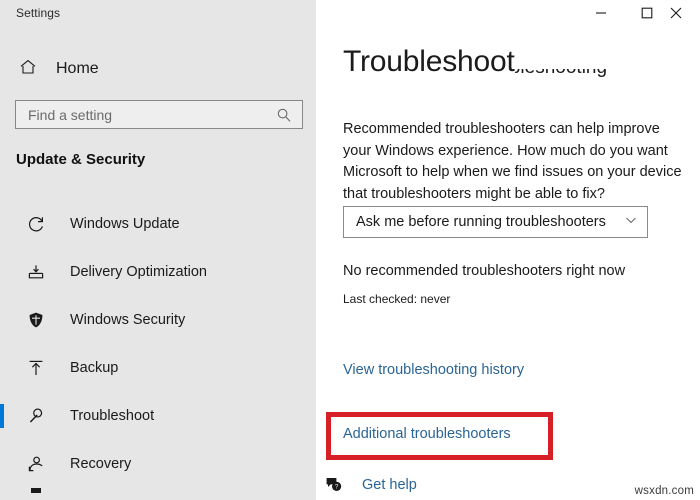 This screenshot has width=700, height=500. What do you see at coordinates (158, 416) in the screenshot?
I see `sidebar-item-troubleshoot: Troubleshoot` at bounding box center [158, 416].